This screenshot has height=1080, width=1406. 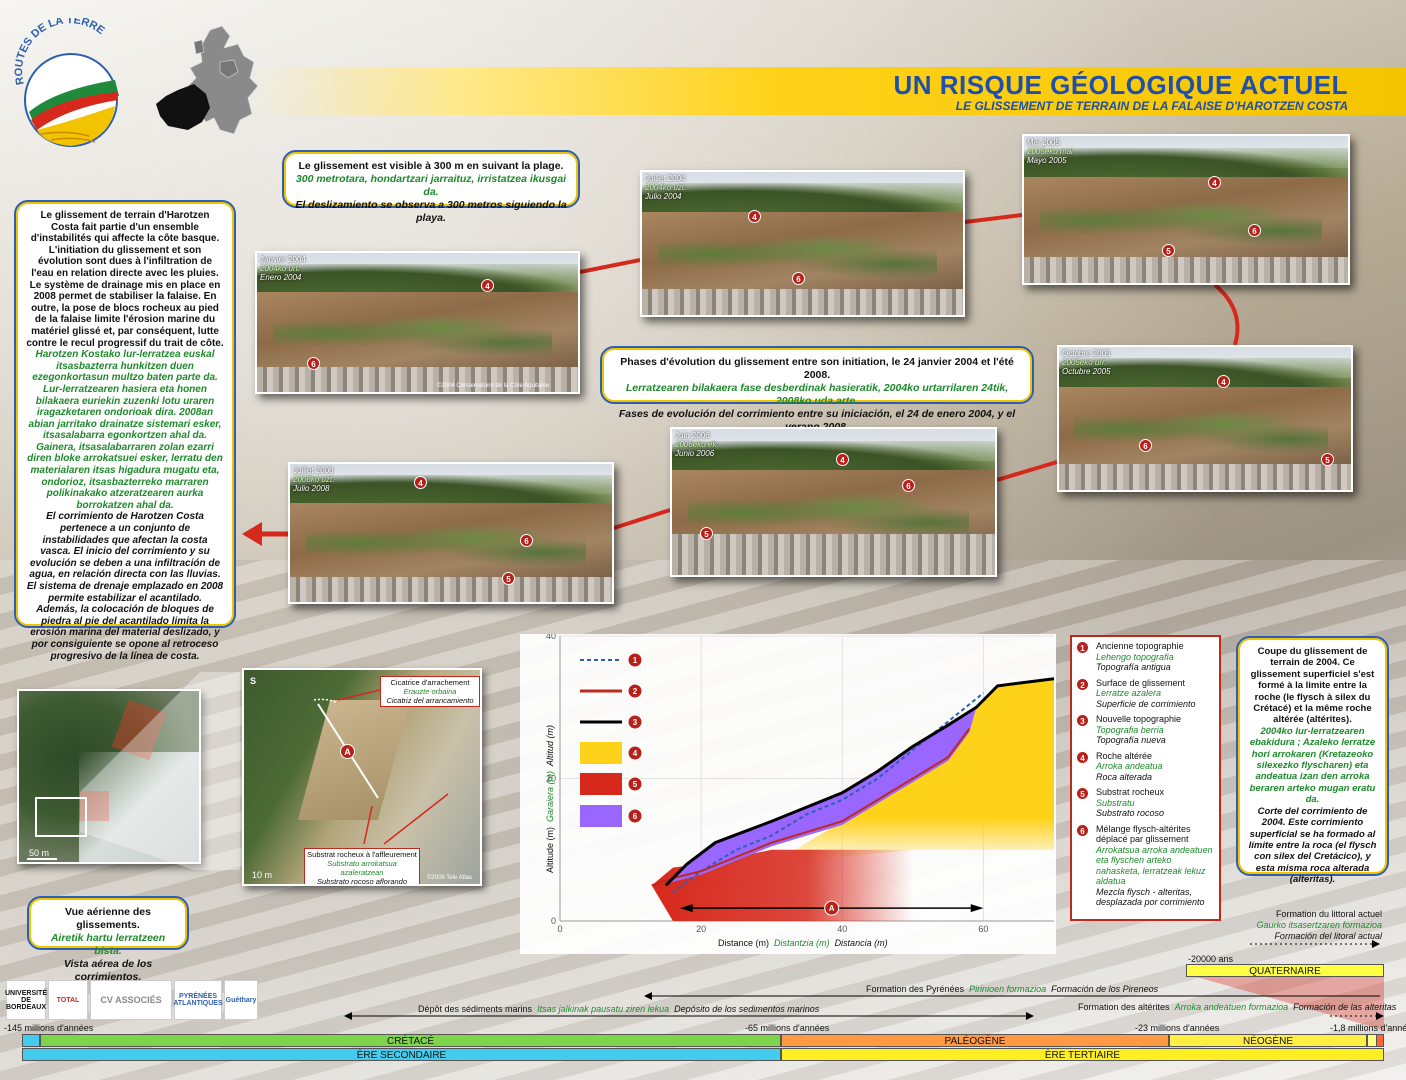 I want to click on photo-juillet-2004: Juillet 2004 2004ko uzt. Julio 2004 4 6, so click(x=802, y=243).